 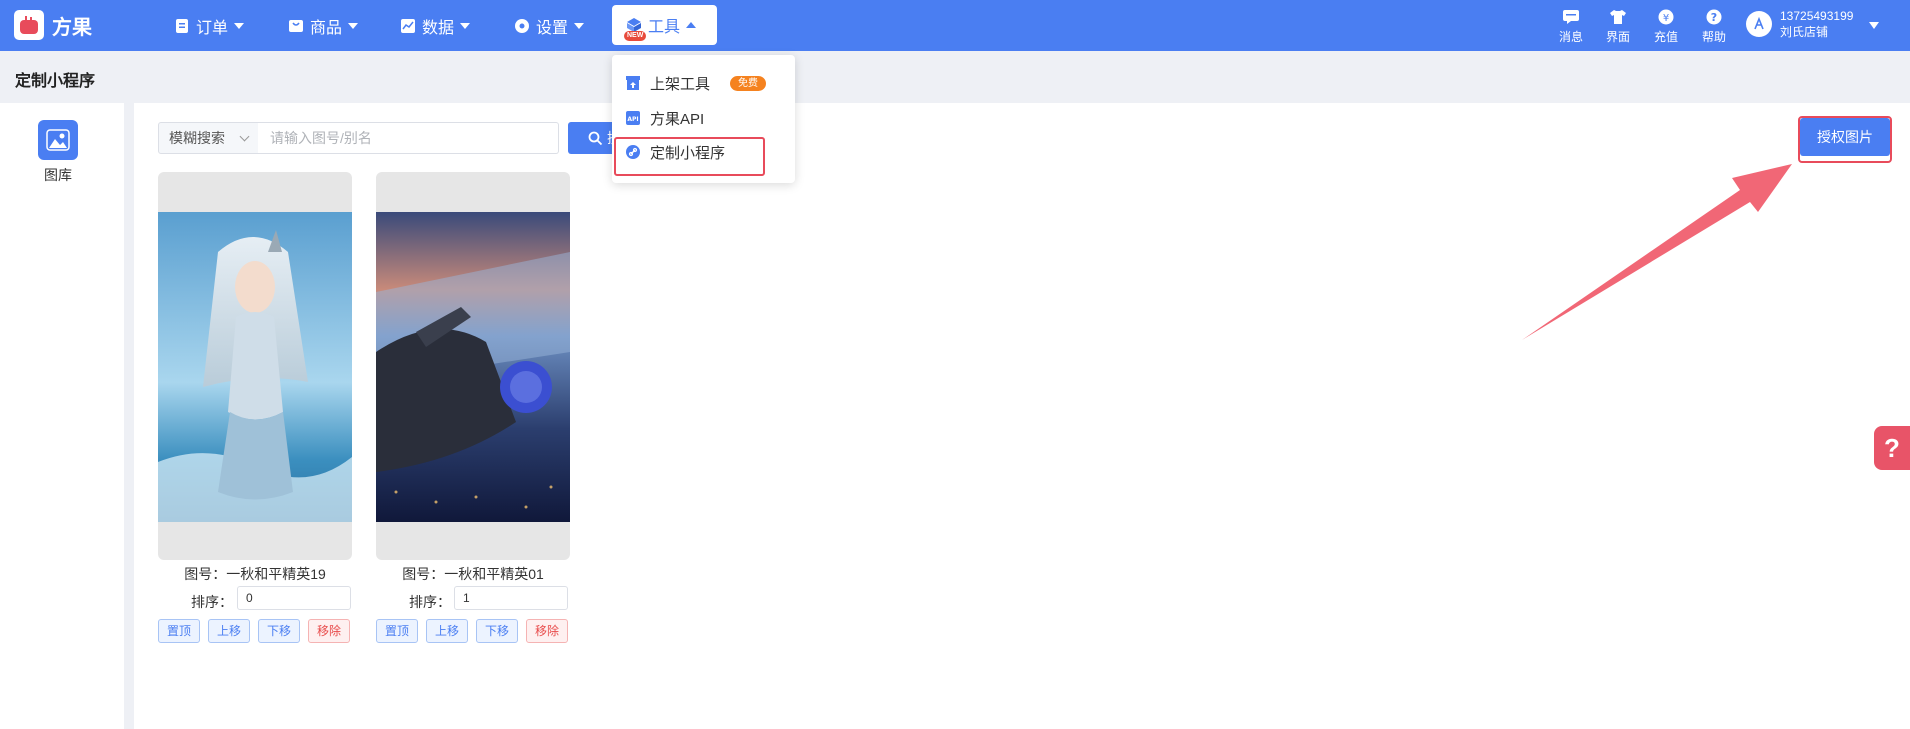 What do you see at coordinates (72, 27) in the screenshot?
I see `brand-name: 方果` at bounding box center [72, 27].